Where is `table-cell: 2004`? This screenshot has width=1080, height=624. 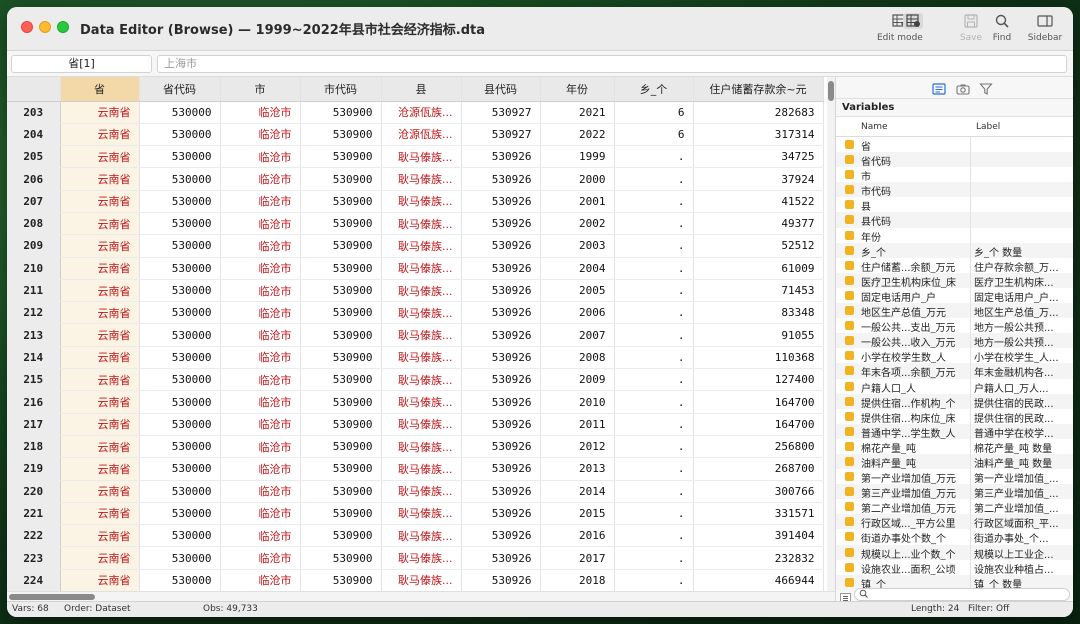
table-cell: 2004 is located at coordinates (577, 268).